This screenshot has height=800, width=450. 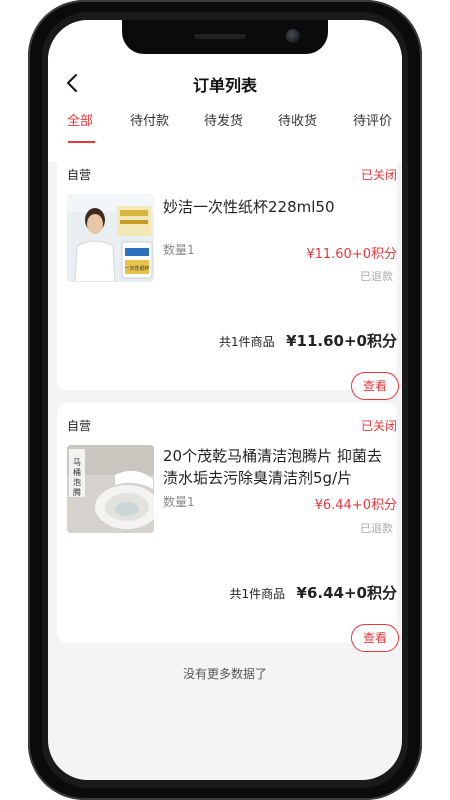 I want to click on svg-text: 马, so click(x=77, y=462).